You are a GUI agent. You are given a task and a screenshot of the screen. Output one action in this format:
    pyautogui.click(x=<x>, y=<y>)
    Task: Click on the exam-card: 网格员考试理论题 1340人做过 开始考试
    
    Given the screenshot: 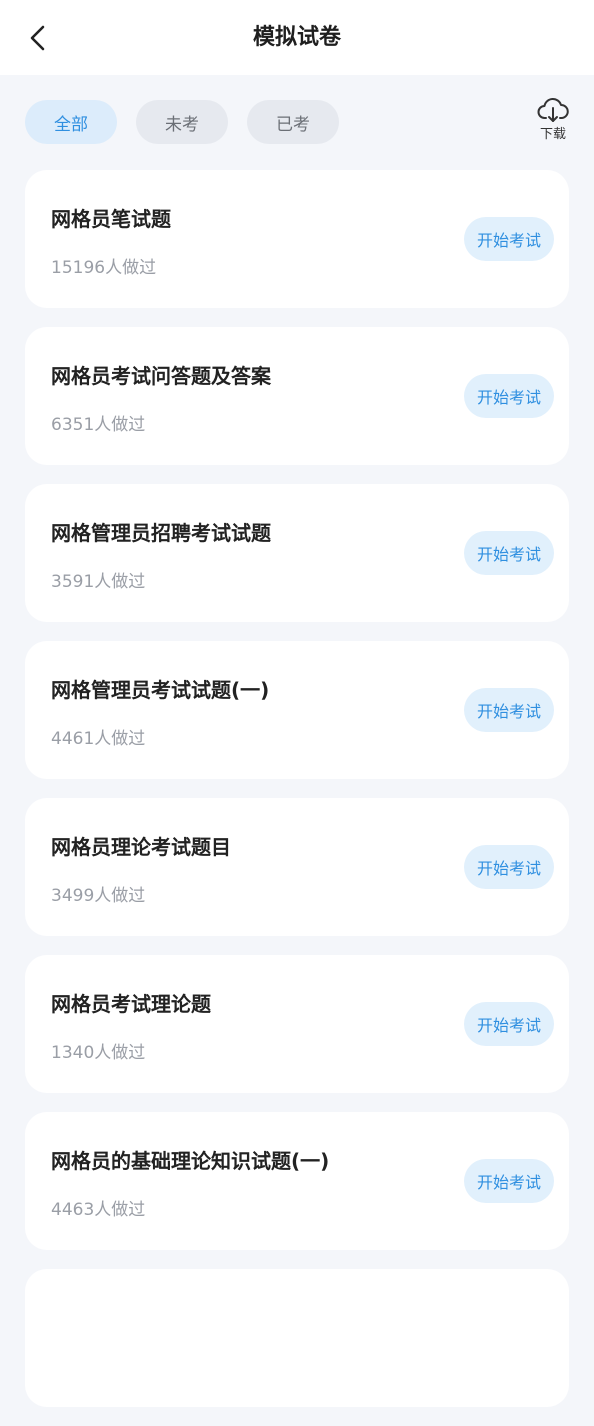 What is the action you would take?
    pyautogui.click(x=297, y=1024)
    